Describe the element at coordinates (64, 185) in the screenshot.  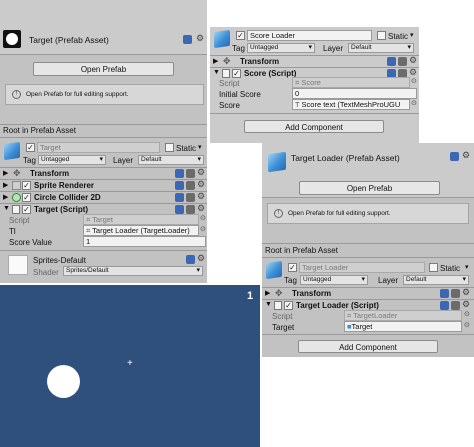
I see `sprite-renderer-title: Sprite Renderer` at that location.